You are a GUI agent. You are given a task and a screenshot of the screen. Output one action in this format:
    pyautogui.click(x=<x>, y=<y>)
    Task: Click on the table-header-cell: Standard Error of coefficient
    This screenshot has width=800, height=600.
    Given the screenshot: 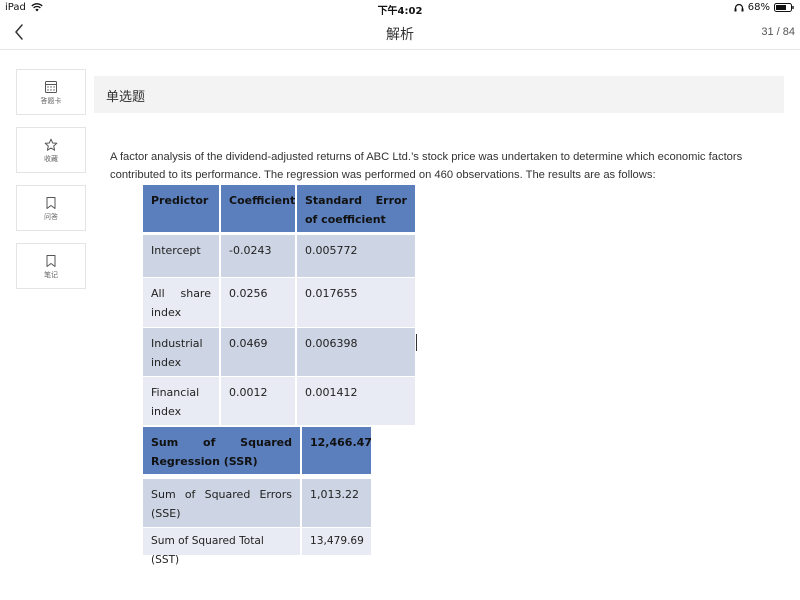 What is the action you would take?
    pyautogui.click(x=356, y=208)
    